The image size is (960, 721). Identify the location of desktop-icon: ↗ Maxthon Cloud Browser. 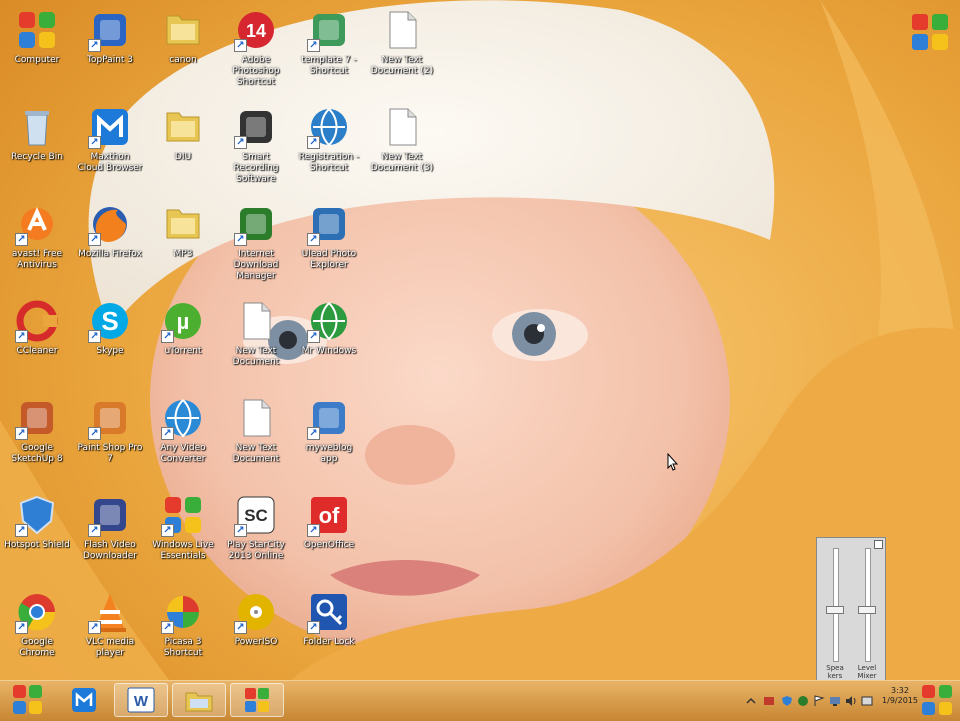
(110, 145).